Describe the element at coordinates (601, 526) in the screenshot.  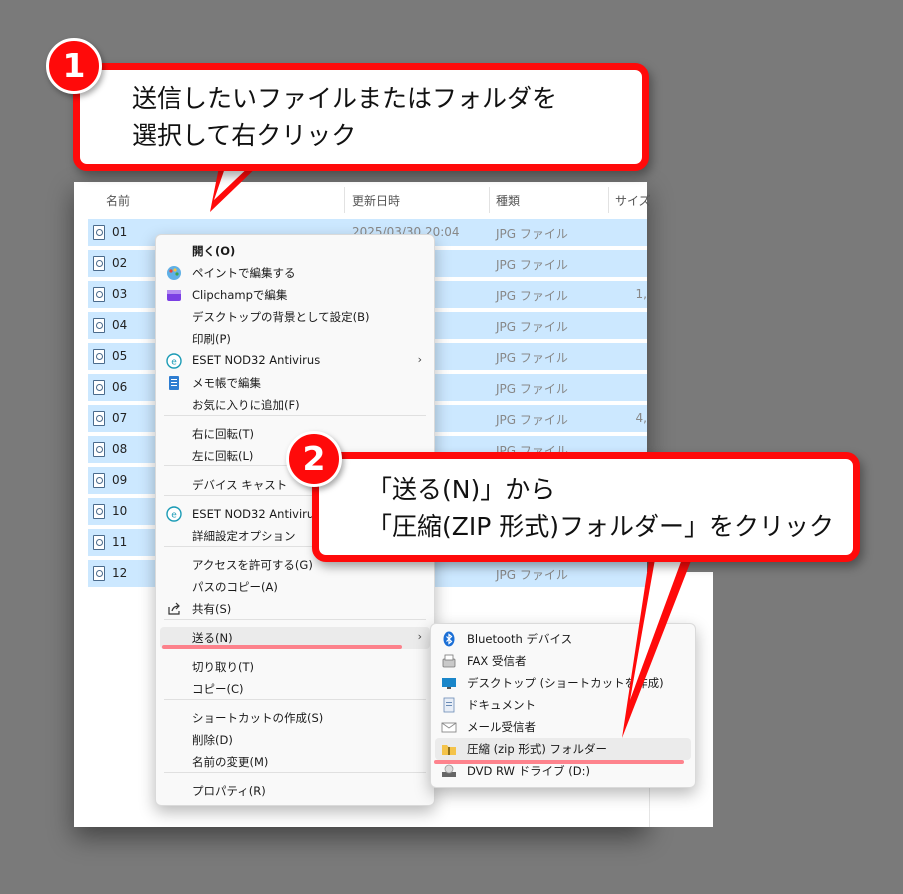
I see `callout2-line2: 「圧縮(ZIP 形式)フォルダー」をクリック` at that location.